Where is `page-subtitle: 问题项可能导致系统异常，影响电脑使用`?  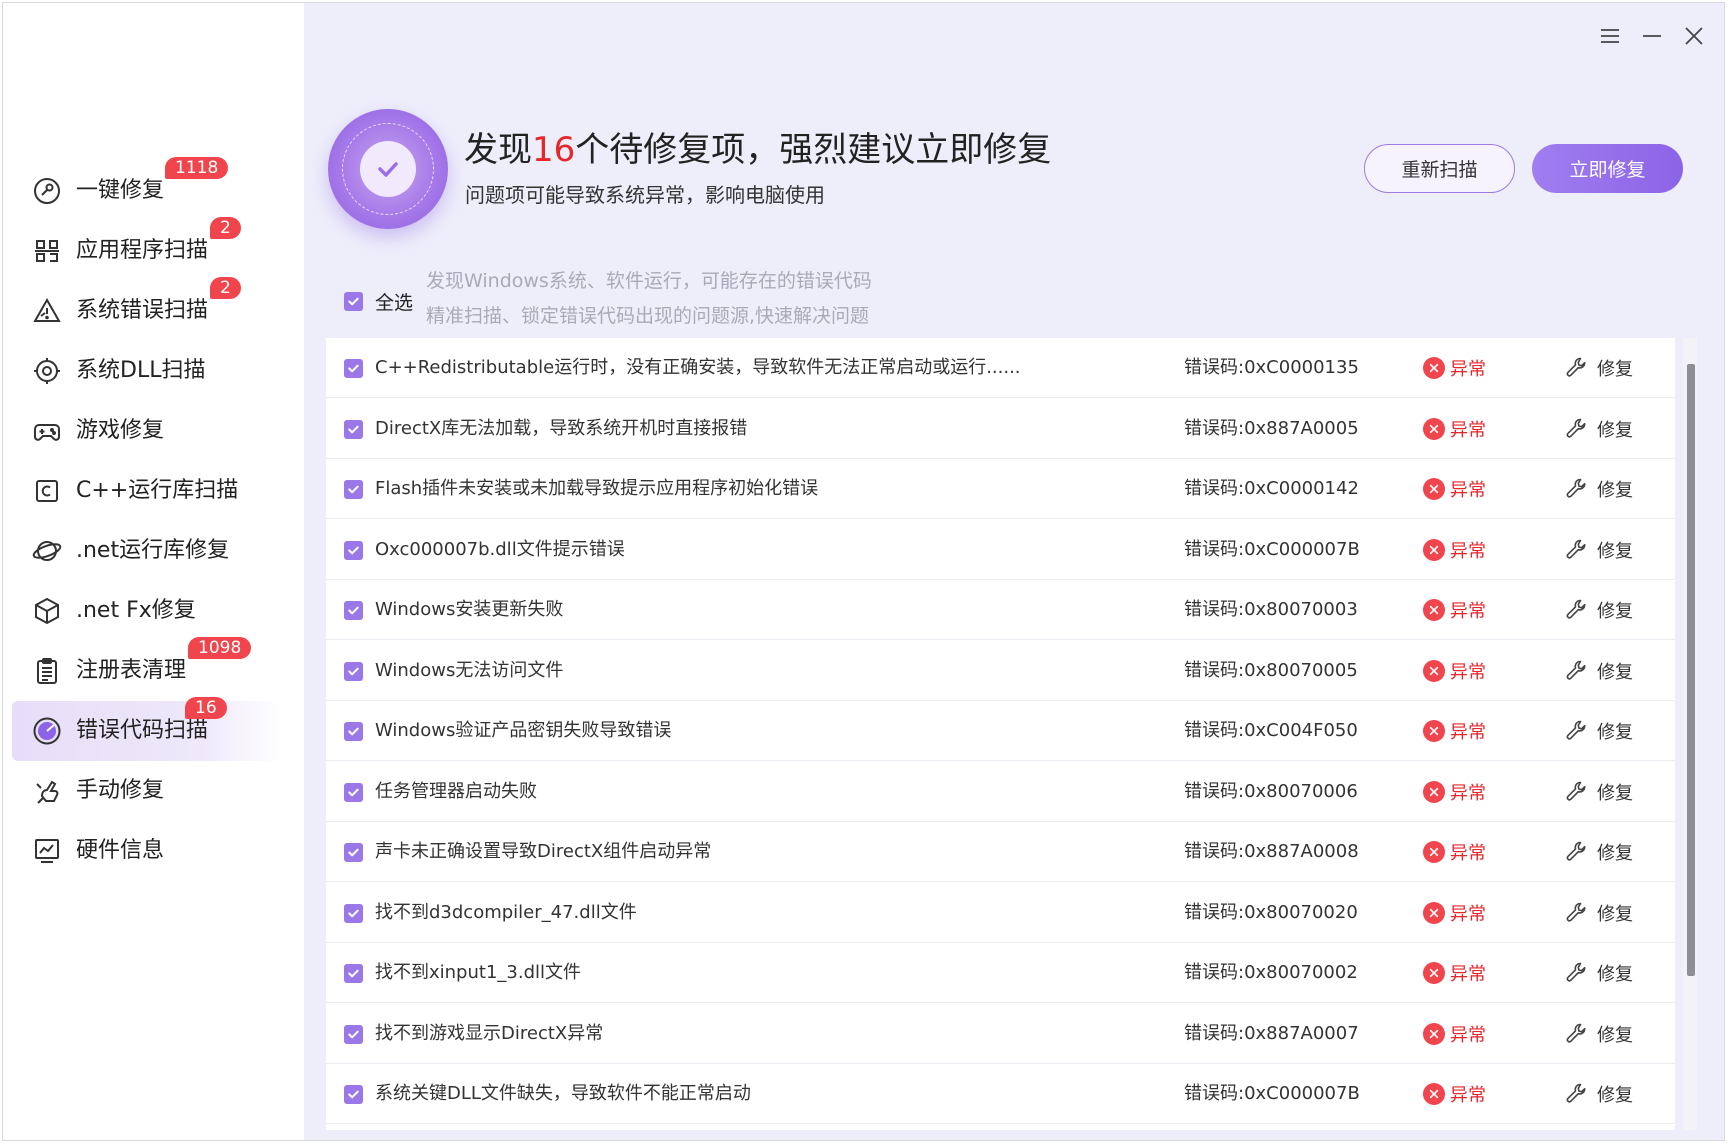 page-subtitle: 问题项可能导致系统异常，影响电脑使用 is located at coordinates (645, 195).